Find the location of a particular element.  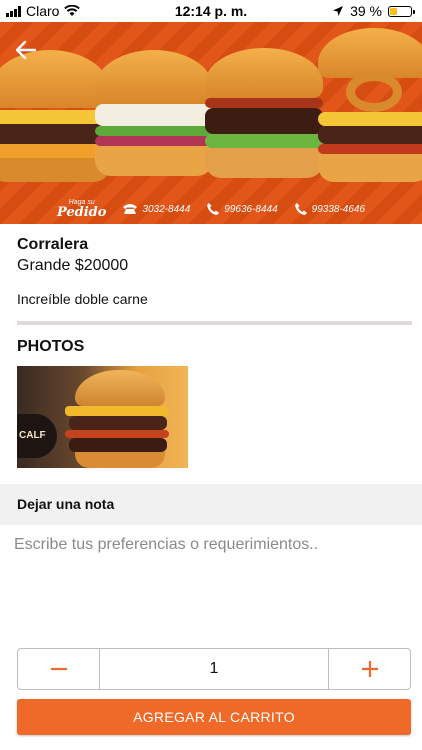

note-heading: Dejar una nota is located at coordinates (211, 504).